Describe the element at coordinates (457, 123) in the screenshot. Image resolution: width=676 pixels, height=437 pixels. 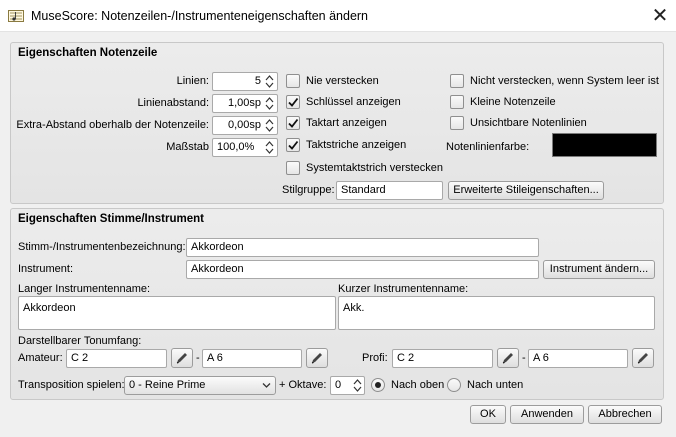
I see `invisible-lines-checkbox` at that location.